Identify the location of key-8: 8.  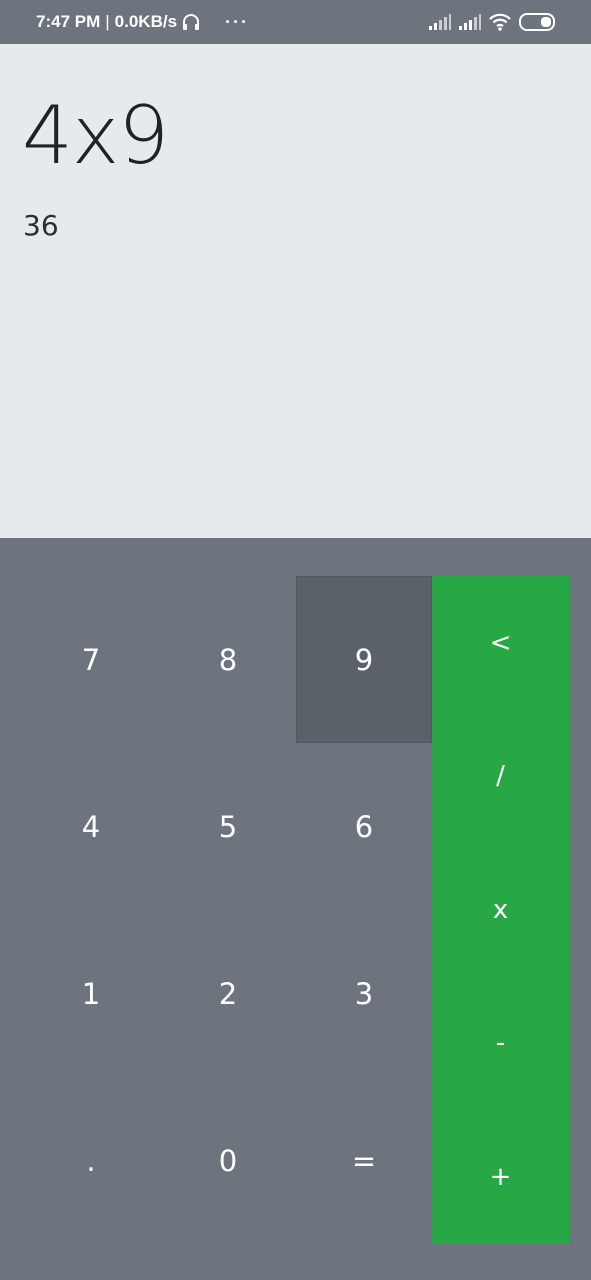
(228, 659).